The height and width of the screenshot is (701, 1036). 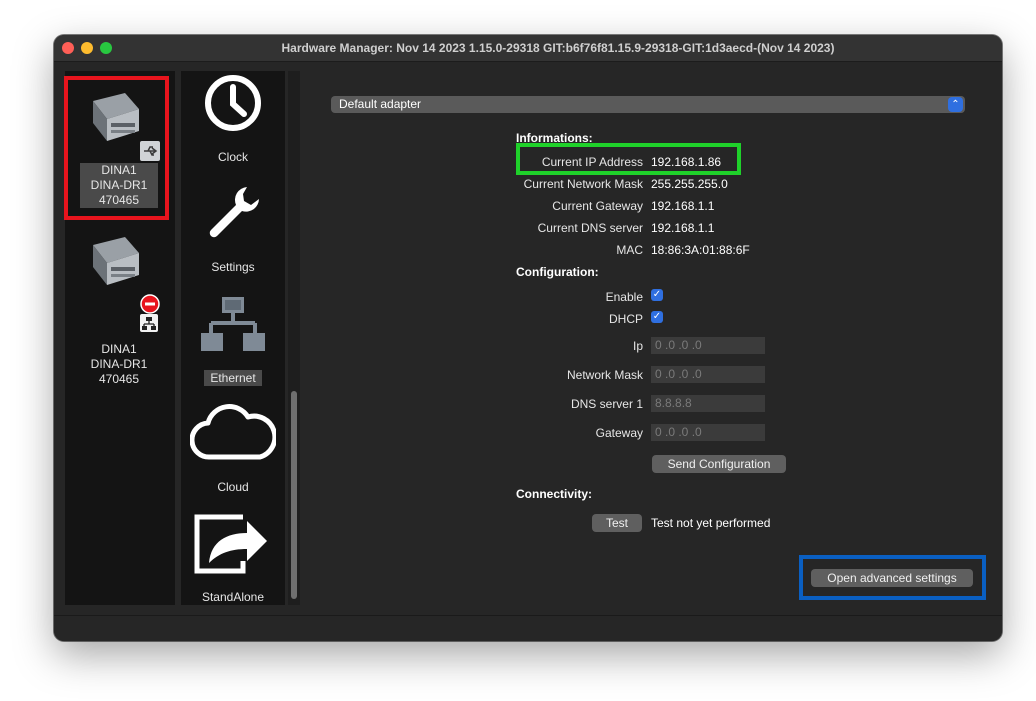 What do you see at coordinates (120, 303) in the screenshot?
I see `device-item-network: DINA1 DINA-DR1 470465` at bounding box center [120, 303].